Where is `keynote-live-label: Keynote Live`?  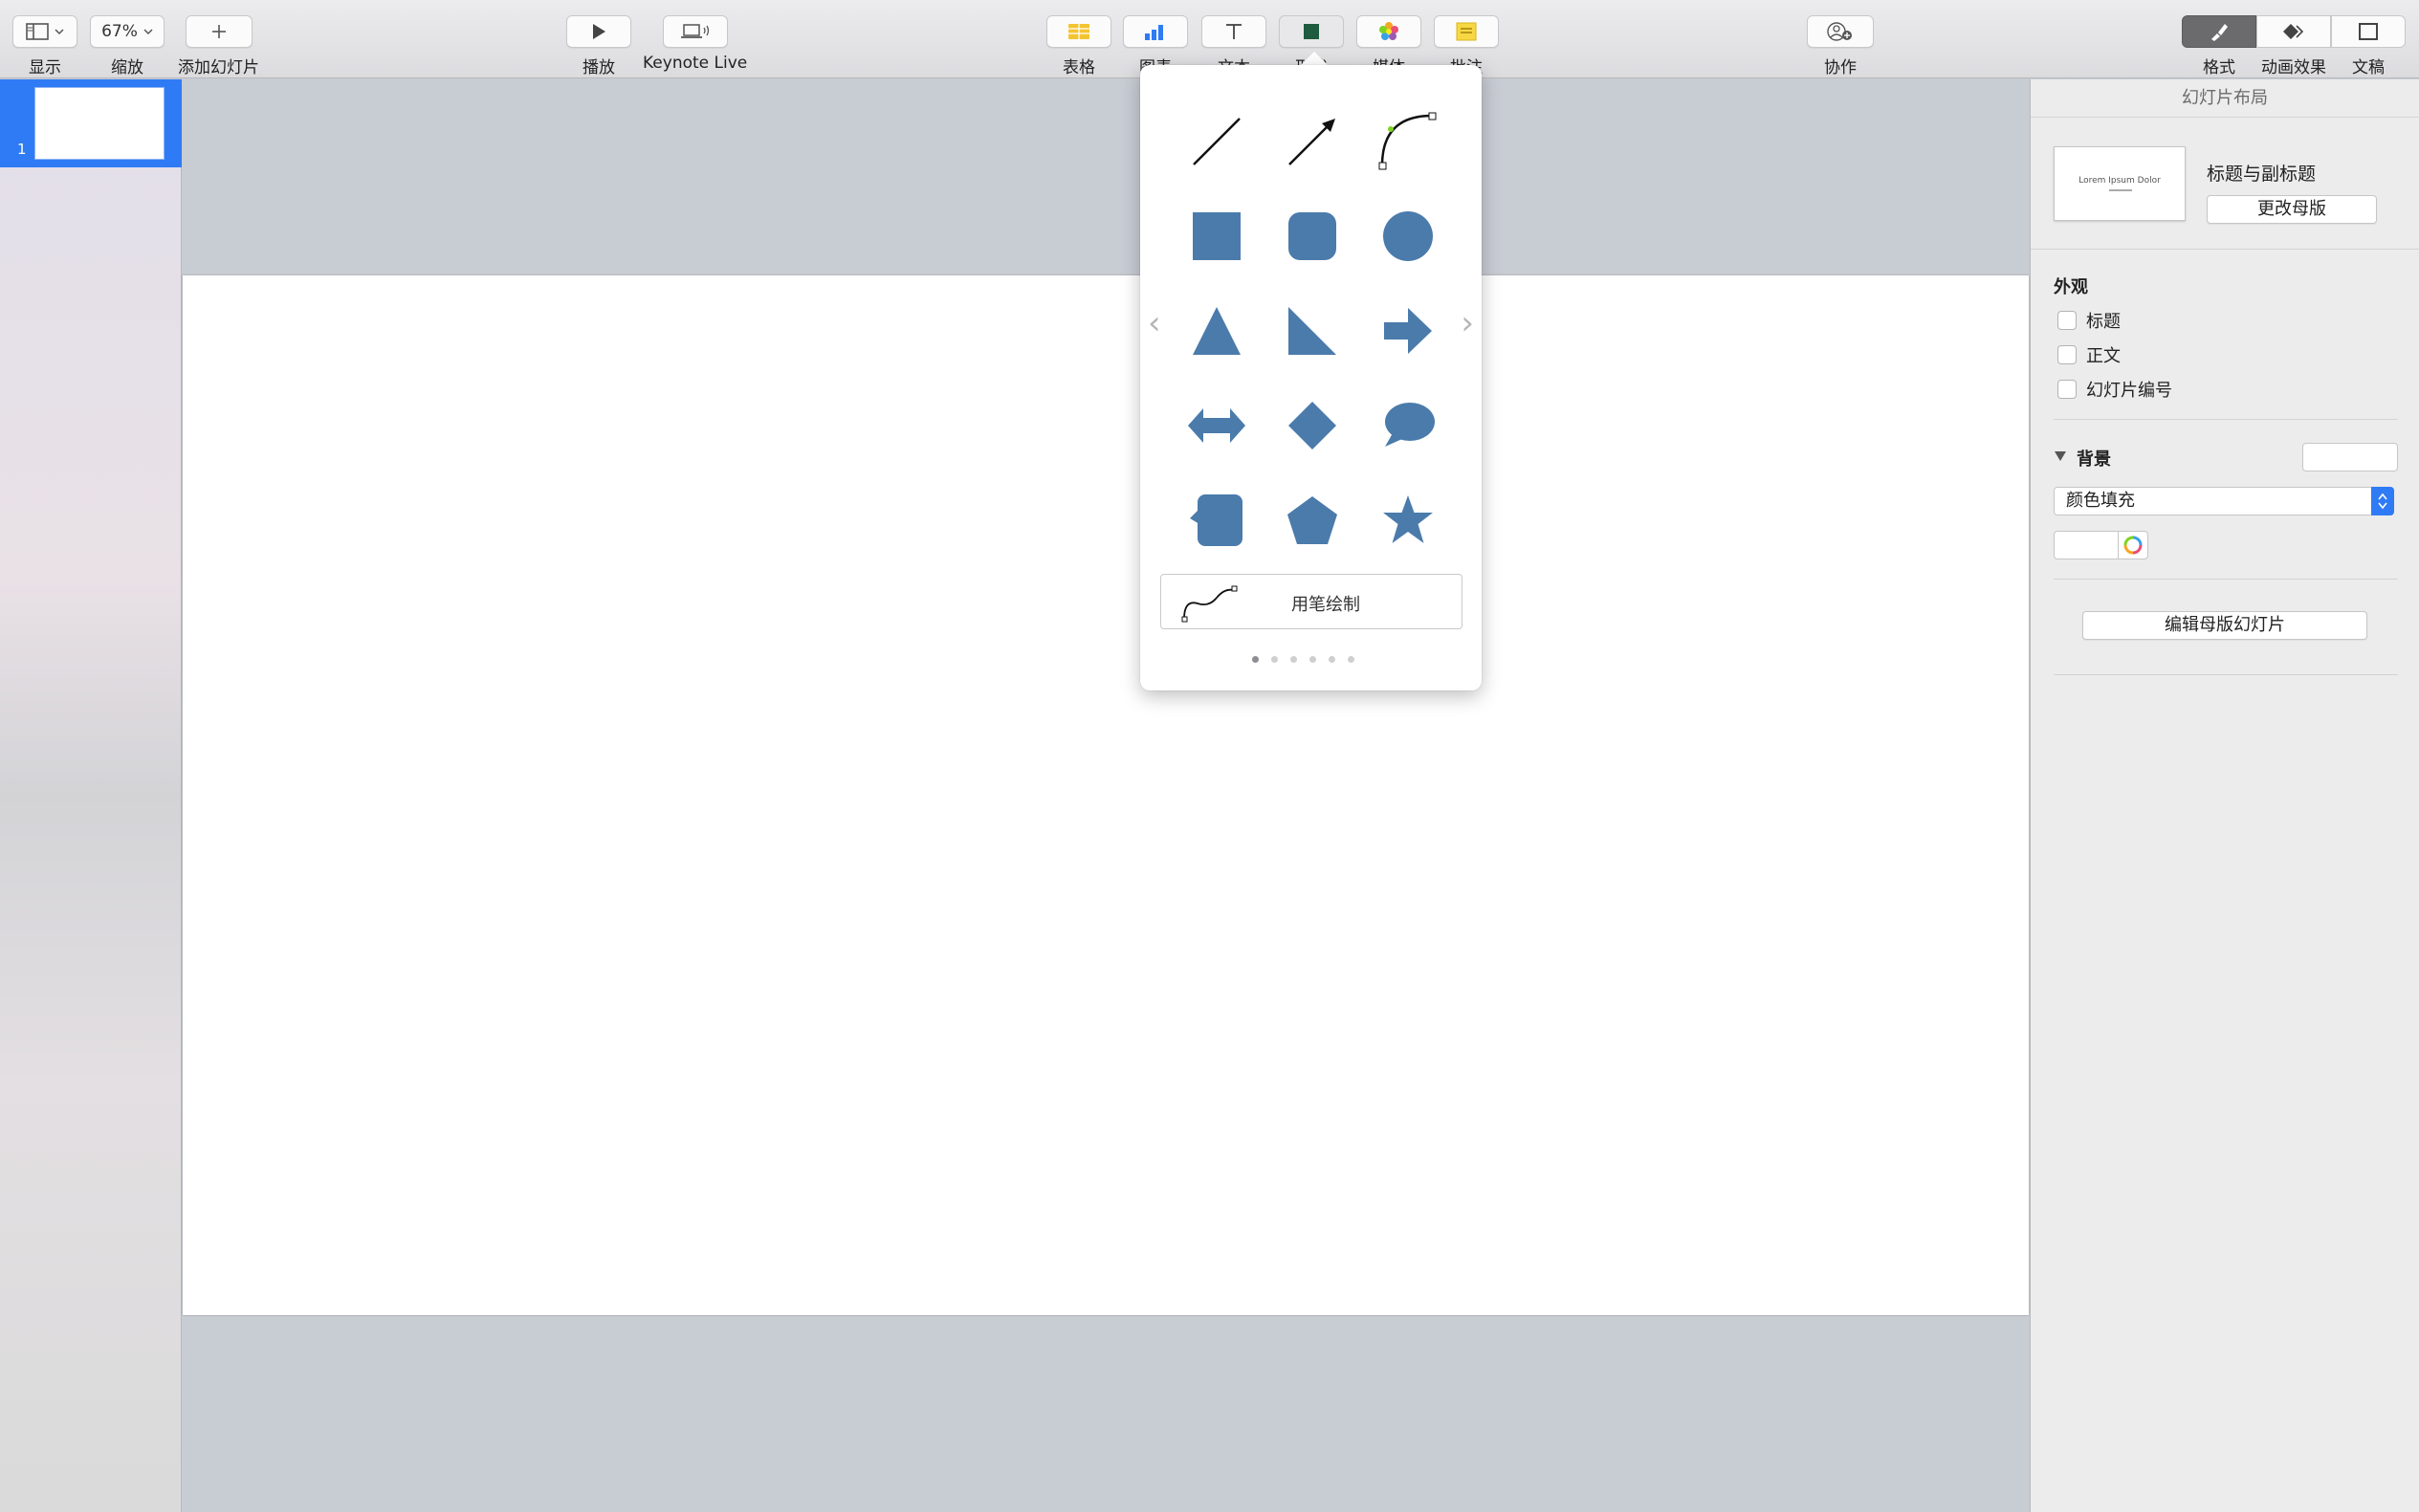
keynote-live-label: Keynote Live is located at coordinates (695, 64).